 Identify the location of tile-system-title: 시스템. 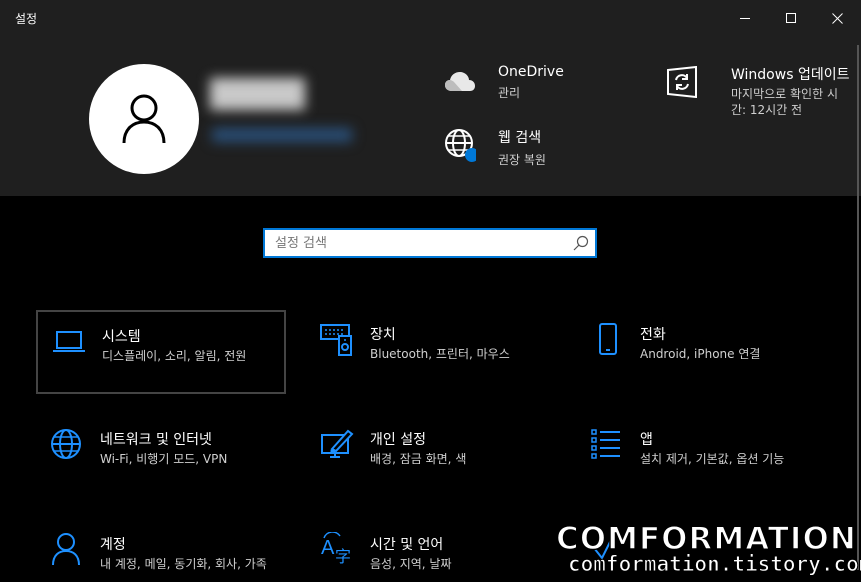
(121, 337).